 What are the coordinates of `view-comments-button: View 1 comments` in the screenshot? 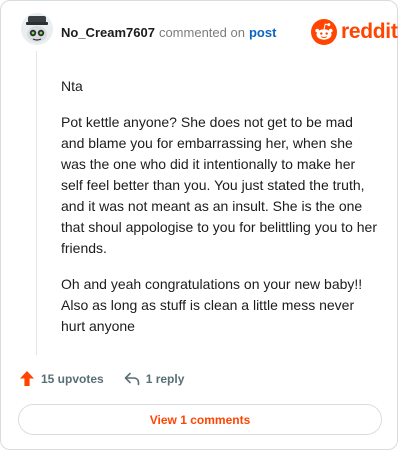 It's located at (200, 419).